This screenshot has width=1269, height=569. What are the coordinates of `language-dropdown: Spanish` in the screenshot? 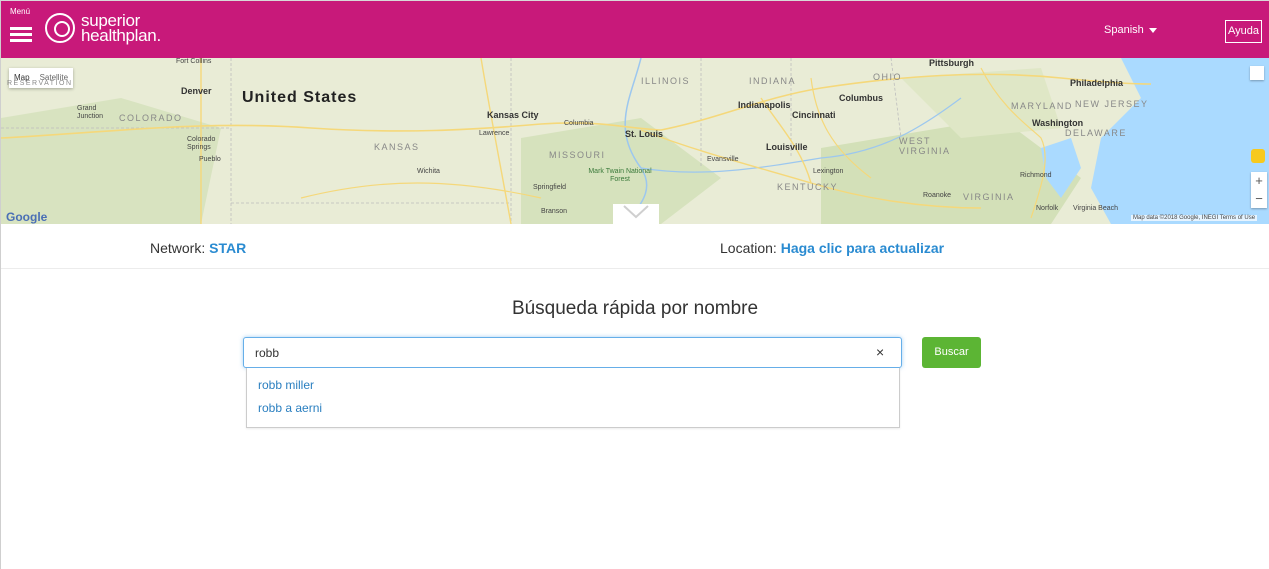 It's located at (1130, 30).